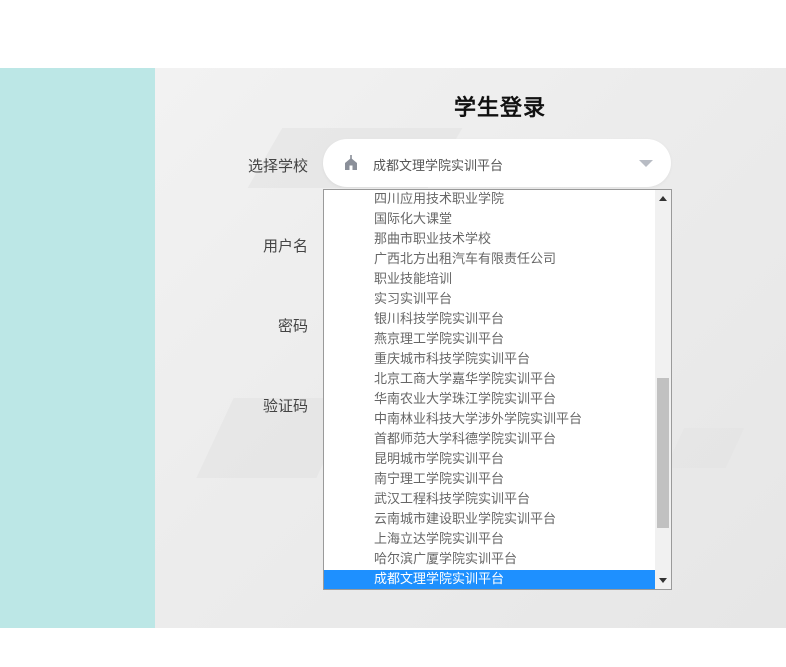  Describe the element at coordinates (663, 198) in the screenshot. I see `scroll-up-arrow-icon` at that location.